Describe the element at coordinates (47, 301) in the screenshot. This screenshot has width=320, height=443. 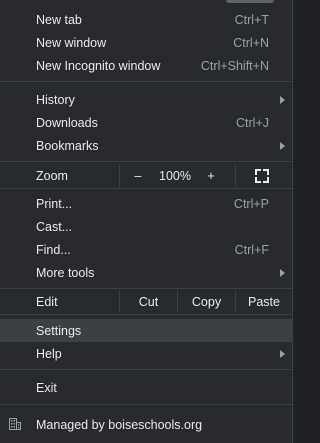
I see `edit-label: Edit` at that location.